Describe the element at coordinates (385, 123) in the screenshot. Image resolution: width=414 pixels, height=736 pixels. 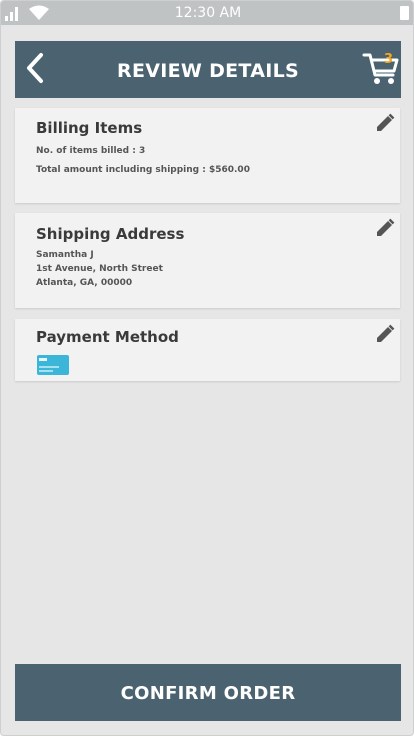
I see `edit-billing-icon` at that location.